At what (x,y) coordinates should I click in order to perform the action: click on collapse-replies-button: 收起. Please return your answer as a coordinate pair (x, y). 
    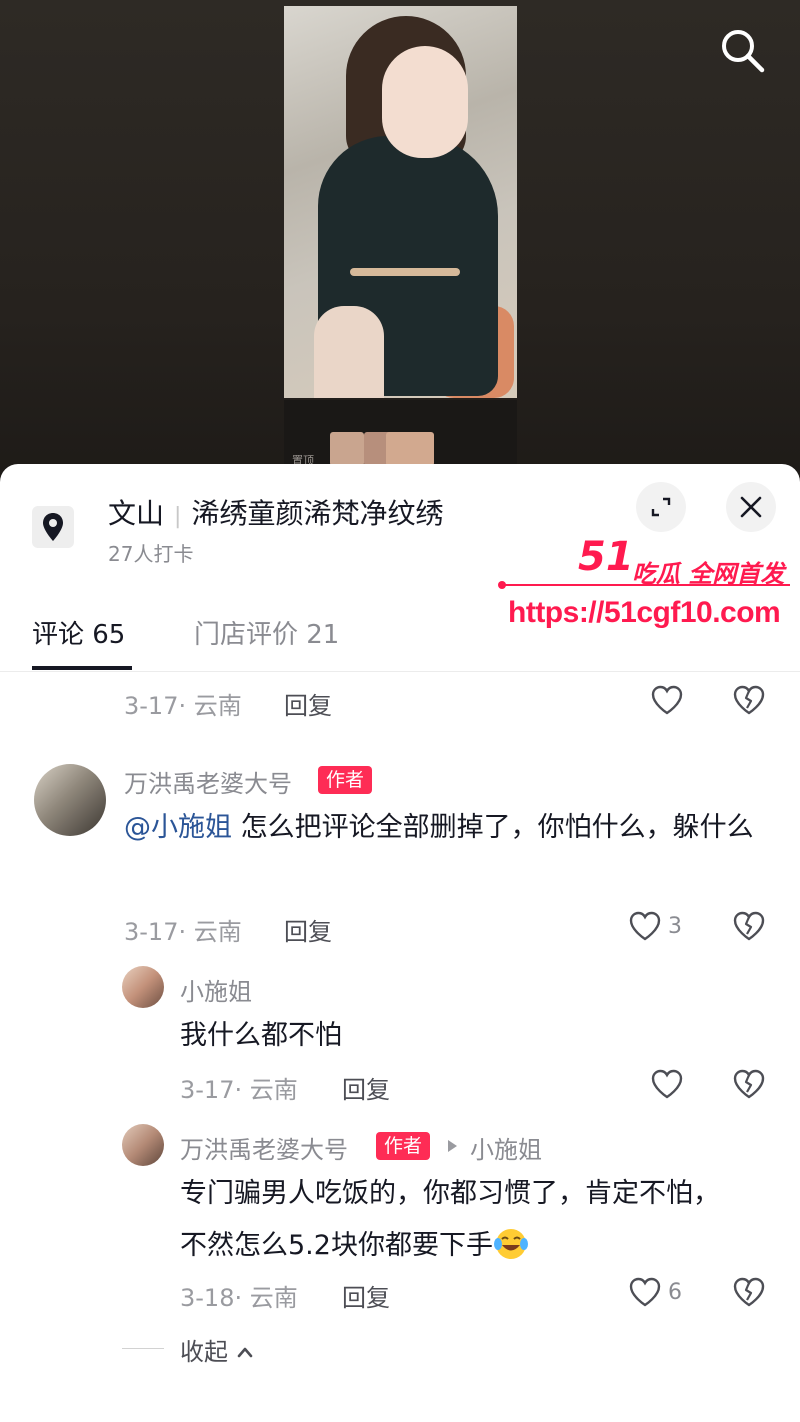
    Looking at the image, I should click on (217, 1349).